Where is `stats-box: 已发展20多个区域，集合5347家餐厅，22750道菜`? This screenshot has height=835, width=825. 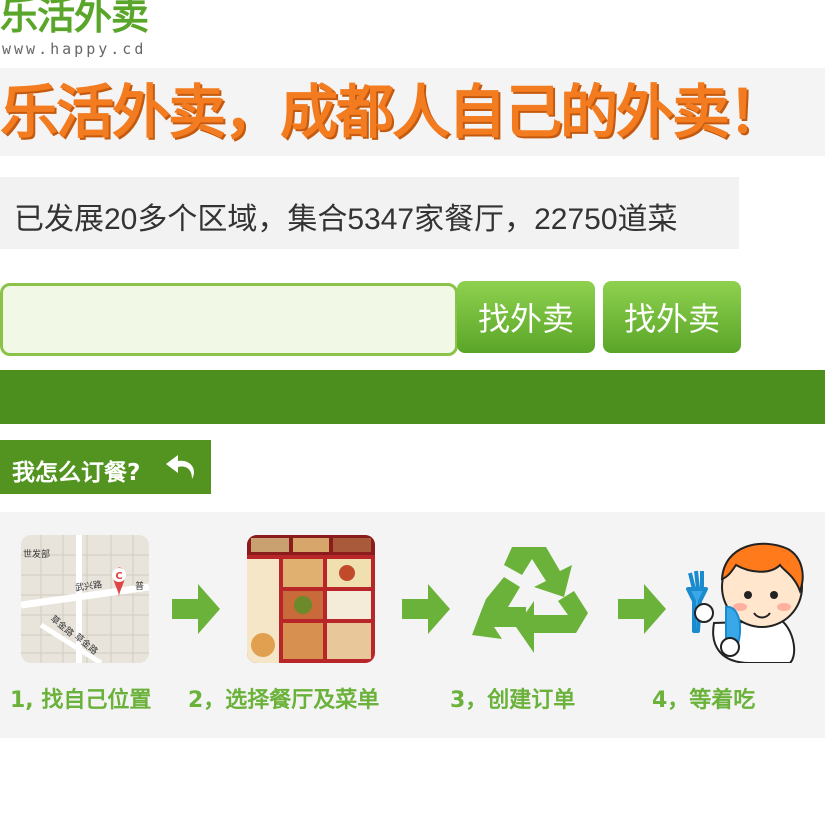 stats-box: 已发展20多个区域，集合5347家餐厅，22750道菜 is located at coordinates (369, 213).